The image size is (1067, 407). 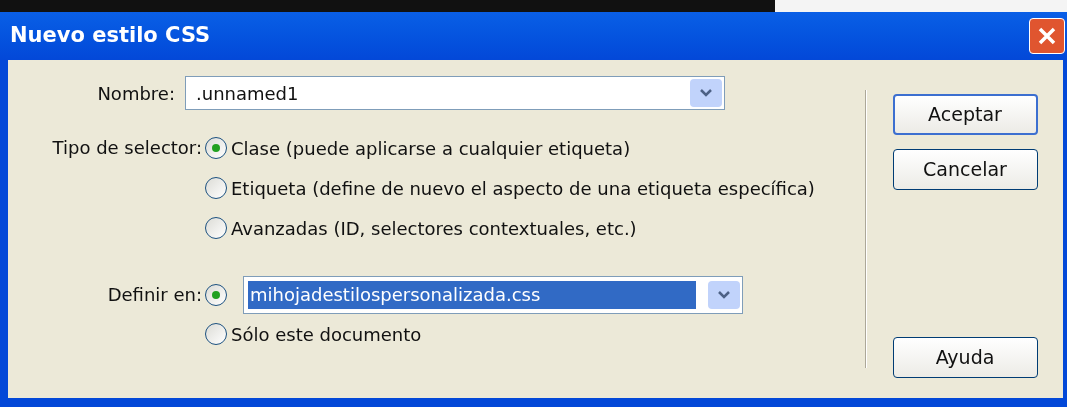 What do you see at coordinates (434, 228) in the screenshot?
I see `radio-label: Avanzadas (ID, selectores contextuales, etc.)` at bounding box center [434, 228].